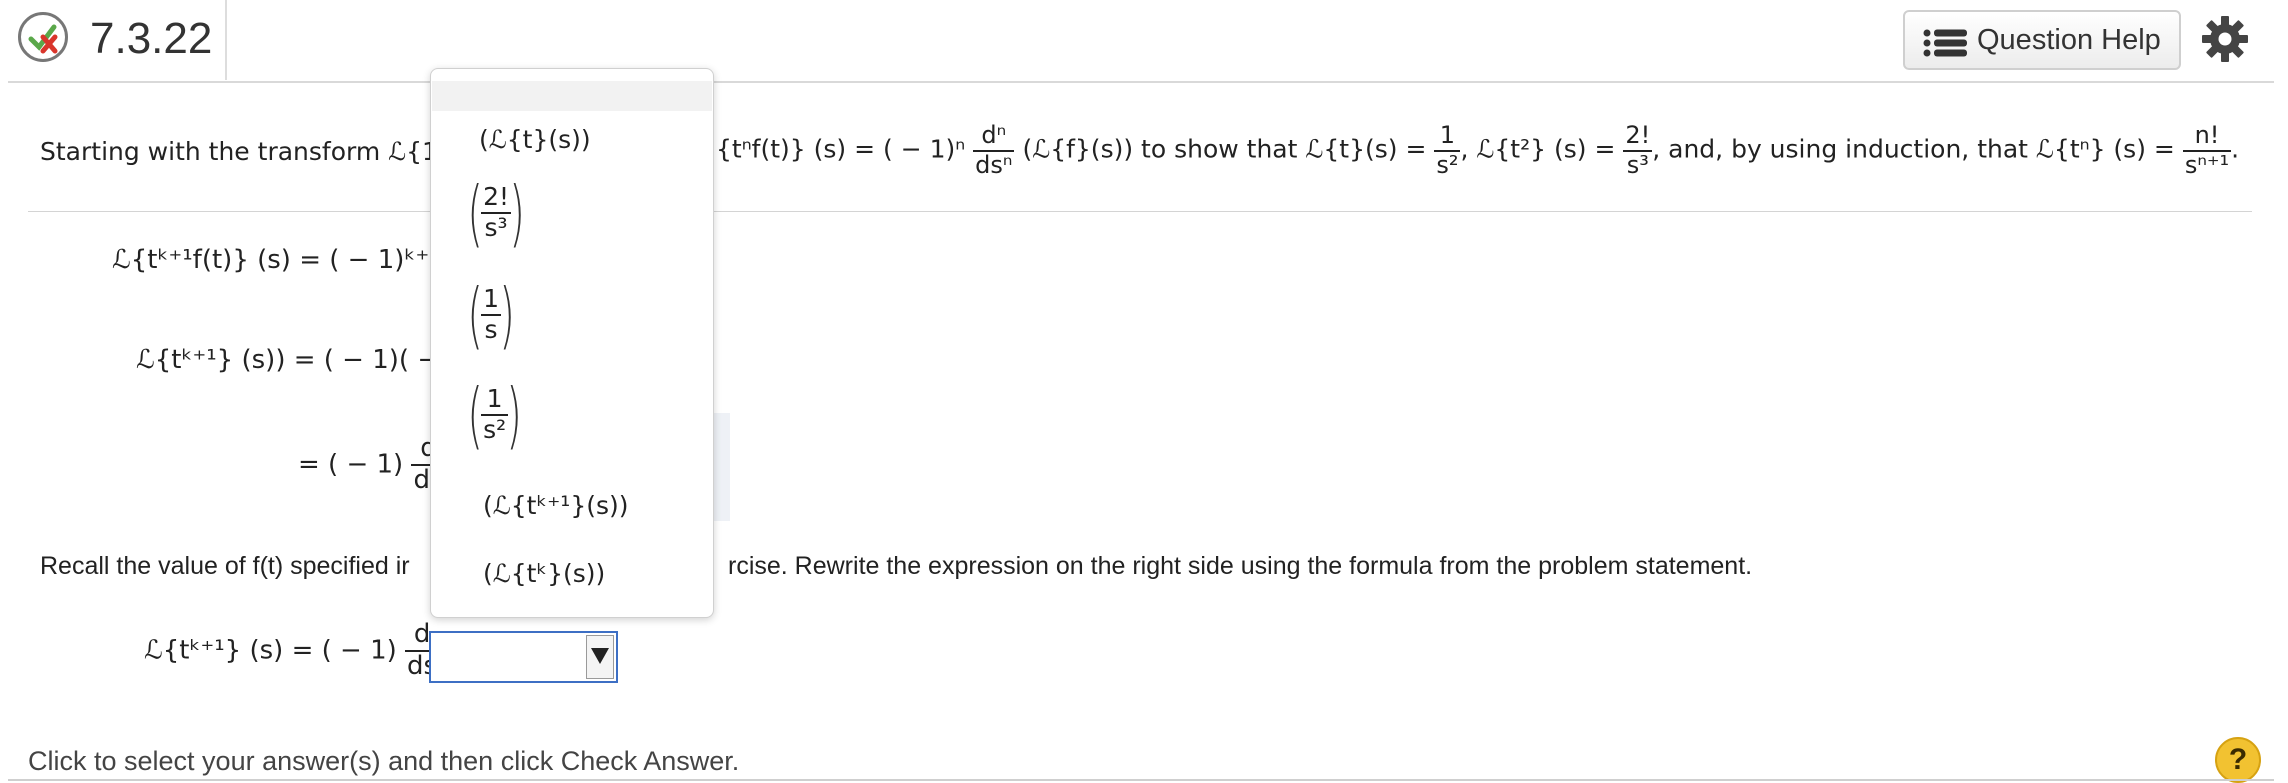 This screenshot has width=2288, height=783. Describe the element at coordinates (490, 315) in the screenshot. I see `option-one-over-s: (1 s)` at that location.